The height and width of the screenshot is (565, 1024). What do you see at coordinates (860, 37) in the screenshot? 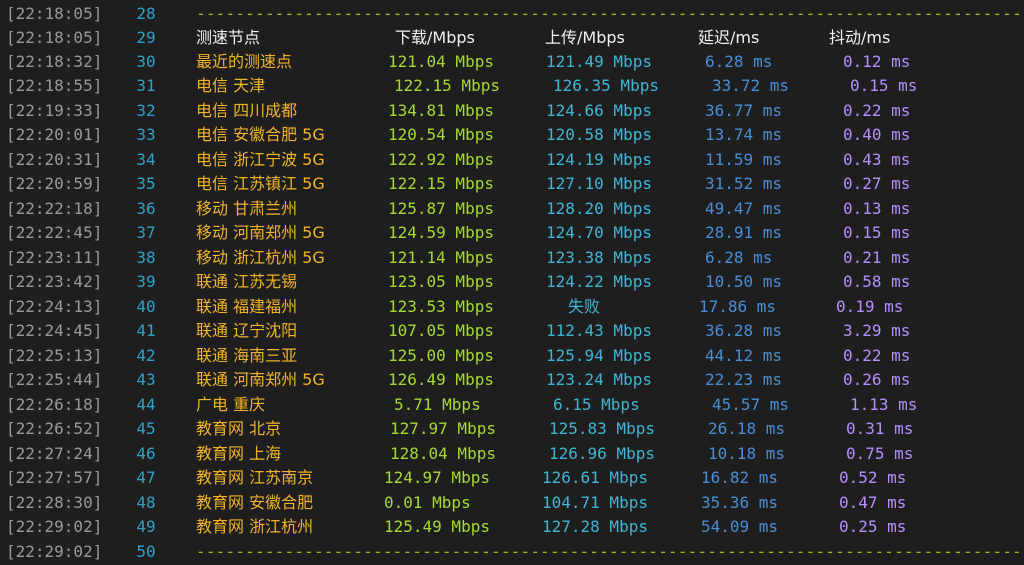
I see `header-jitter: 抖动/ms` at bounding box center [860, 37].